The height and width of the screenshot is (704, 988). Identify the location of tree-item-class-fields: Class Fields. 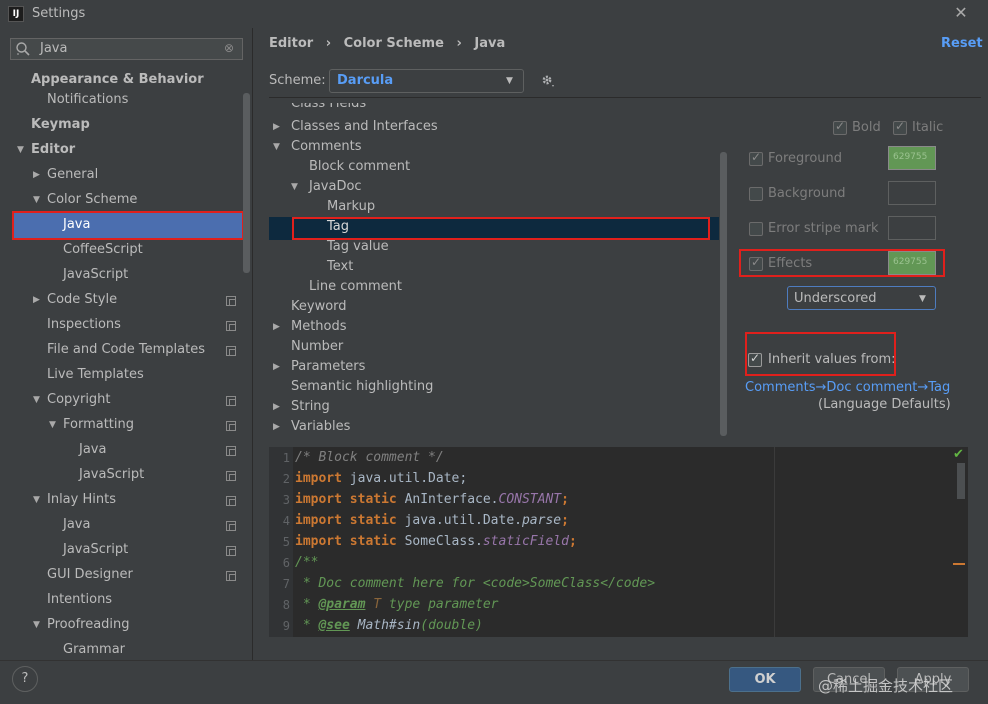
(328, 107).